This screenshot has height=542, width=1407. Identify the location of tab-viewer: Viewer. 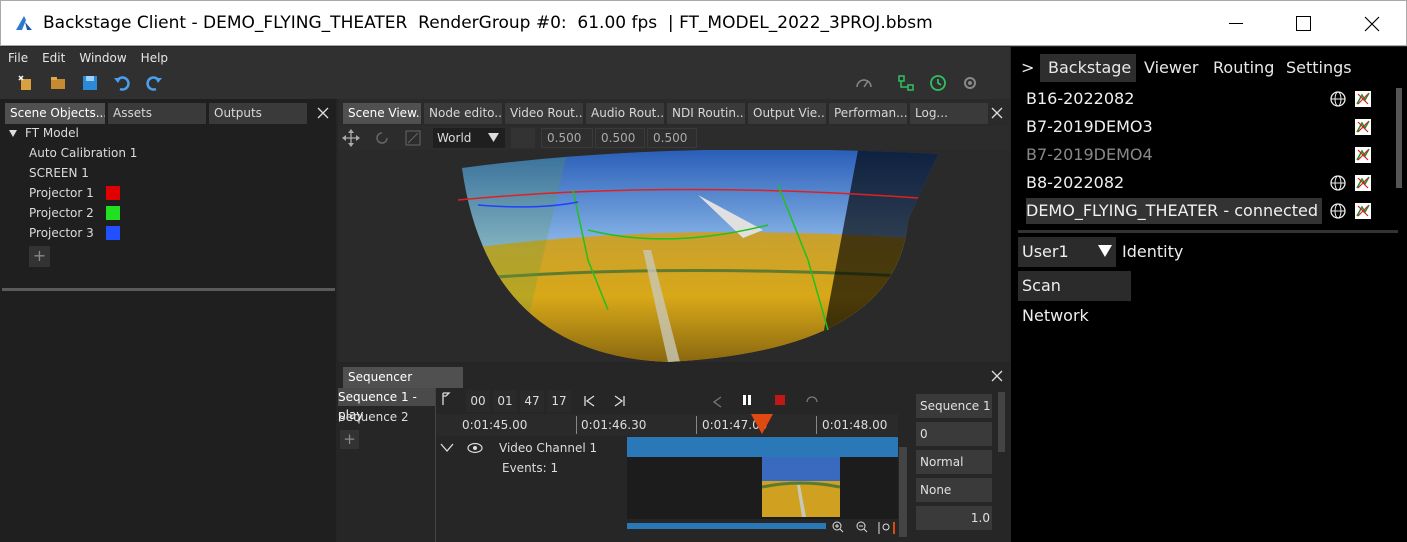
(1171, 68).